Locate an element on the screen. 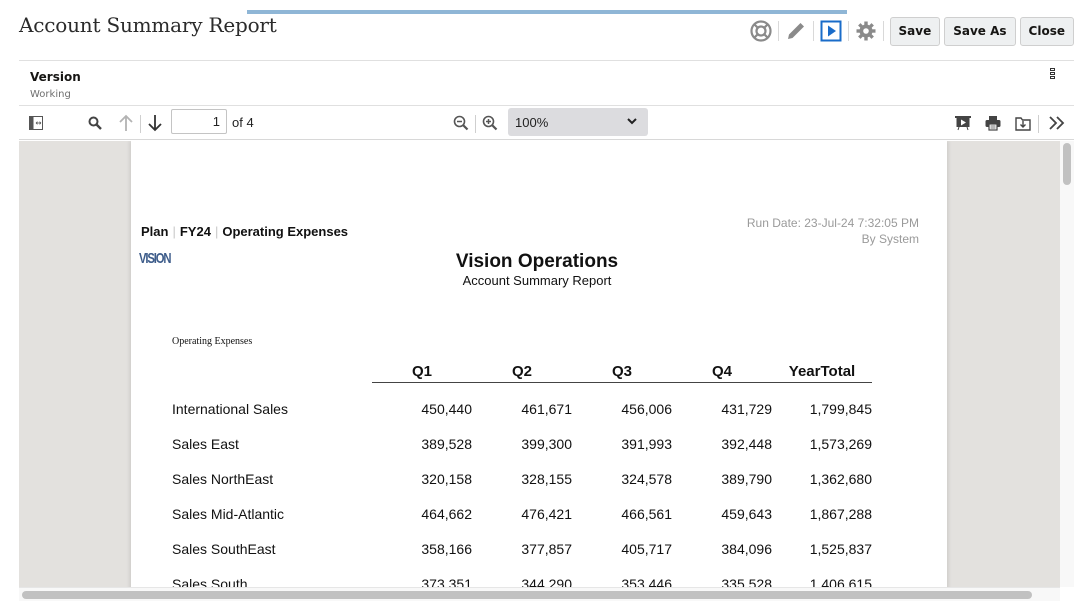 The image size is (1086, 605). row-label: International Sales is located at coordinates (230, 409).